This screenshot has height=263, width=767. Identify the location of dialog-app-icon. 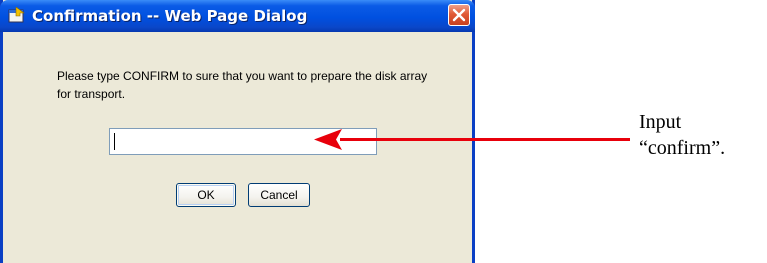
(17, 15).